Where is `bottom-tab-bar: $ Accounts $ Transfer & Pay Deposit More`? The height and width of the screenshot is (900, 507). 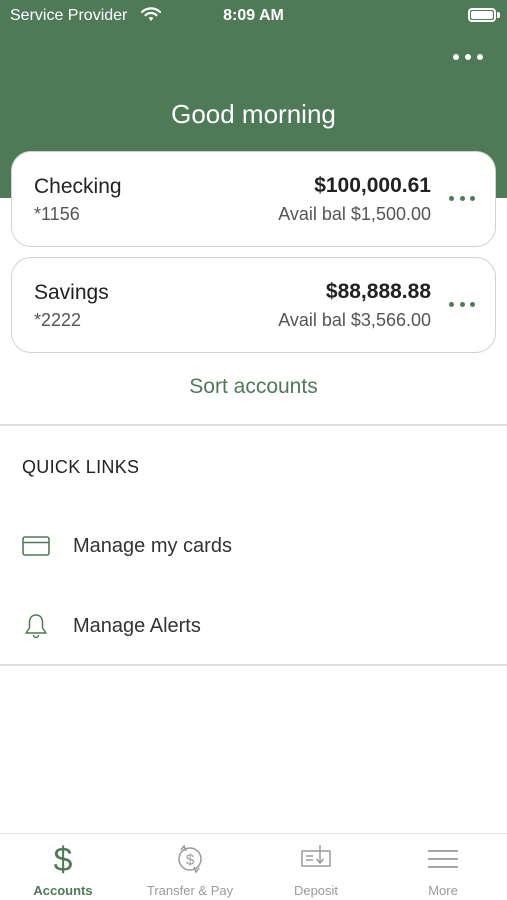 bottom-tab-bar: $ Accounts $ Transfer & Pay Deposit More is located at coordinates (253, 866).